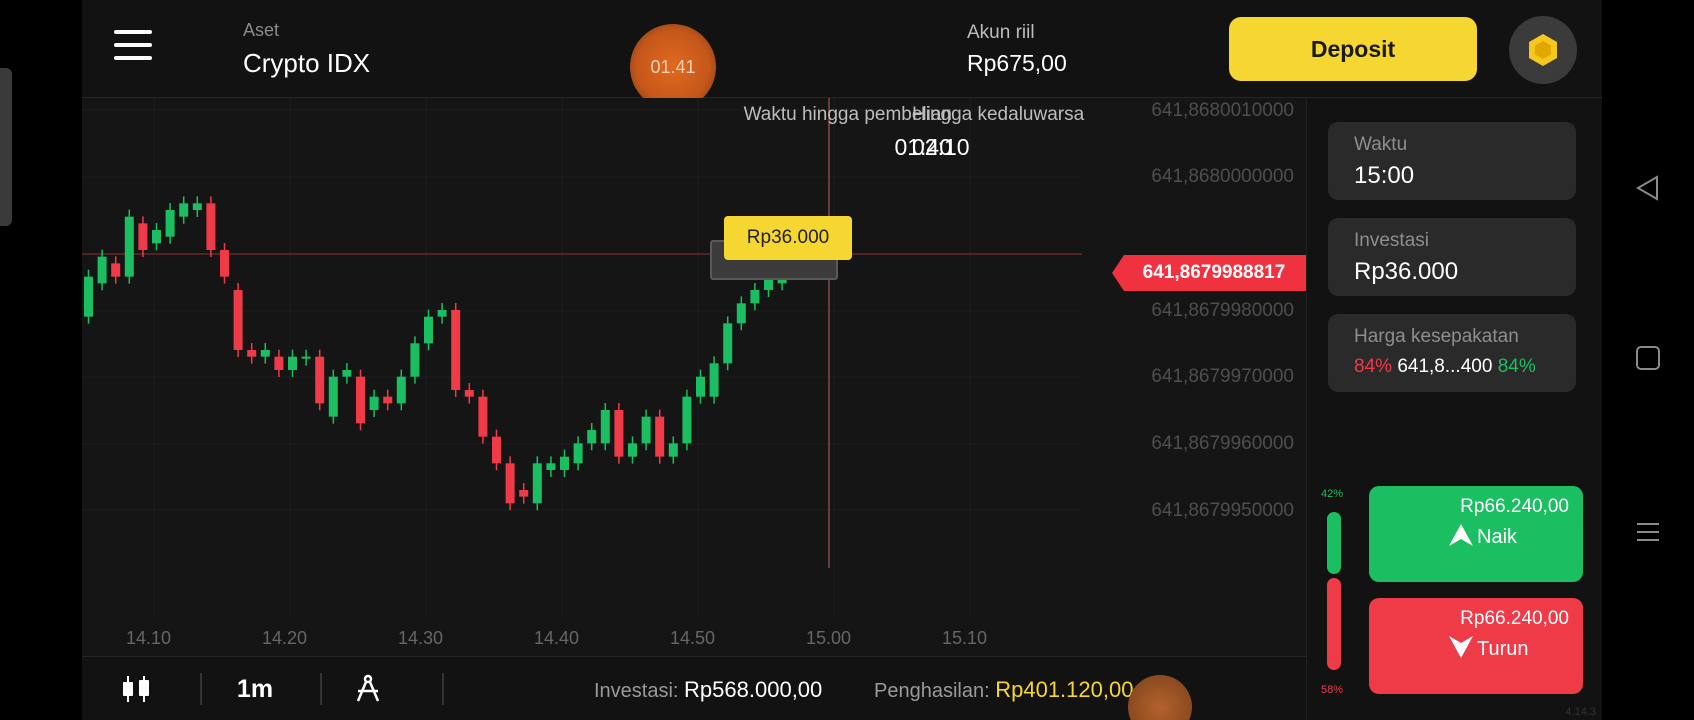 Image resolution: width=1694 pixels, height=720 pixels. Describe the element at coordinates (1514, 506) in the screenshot. I see `up-payout: Rp66.240,00` at that location.